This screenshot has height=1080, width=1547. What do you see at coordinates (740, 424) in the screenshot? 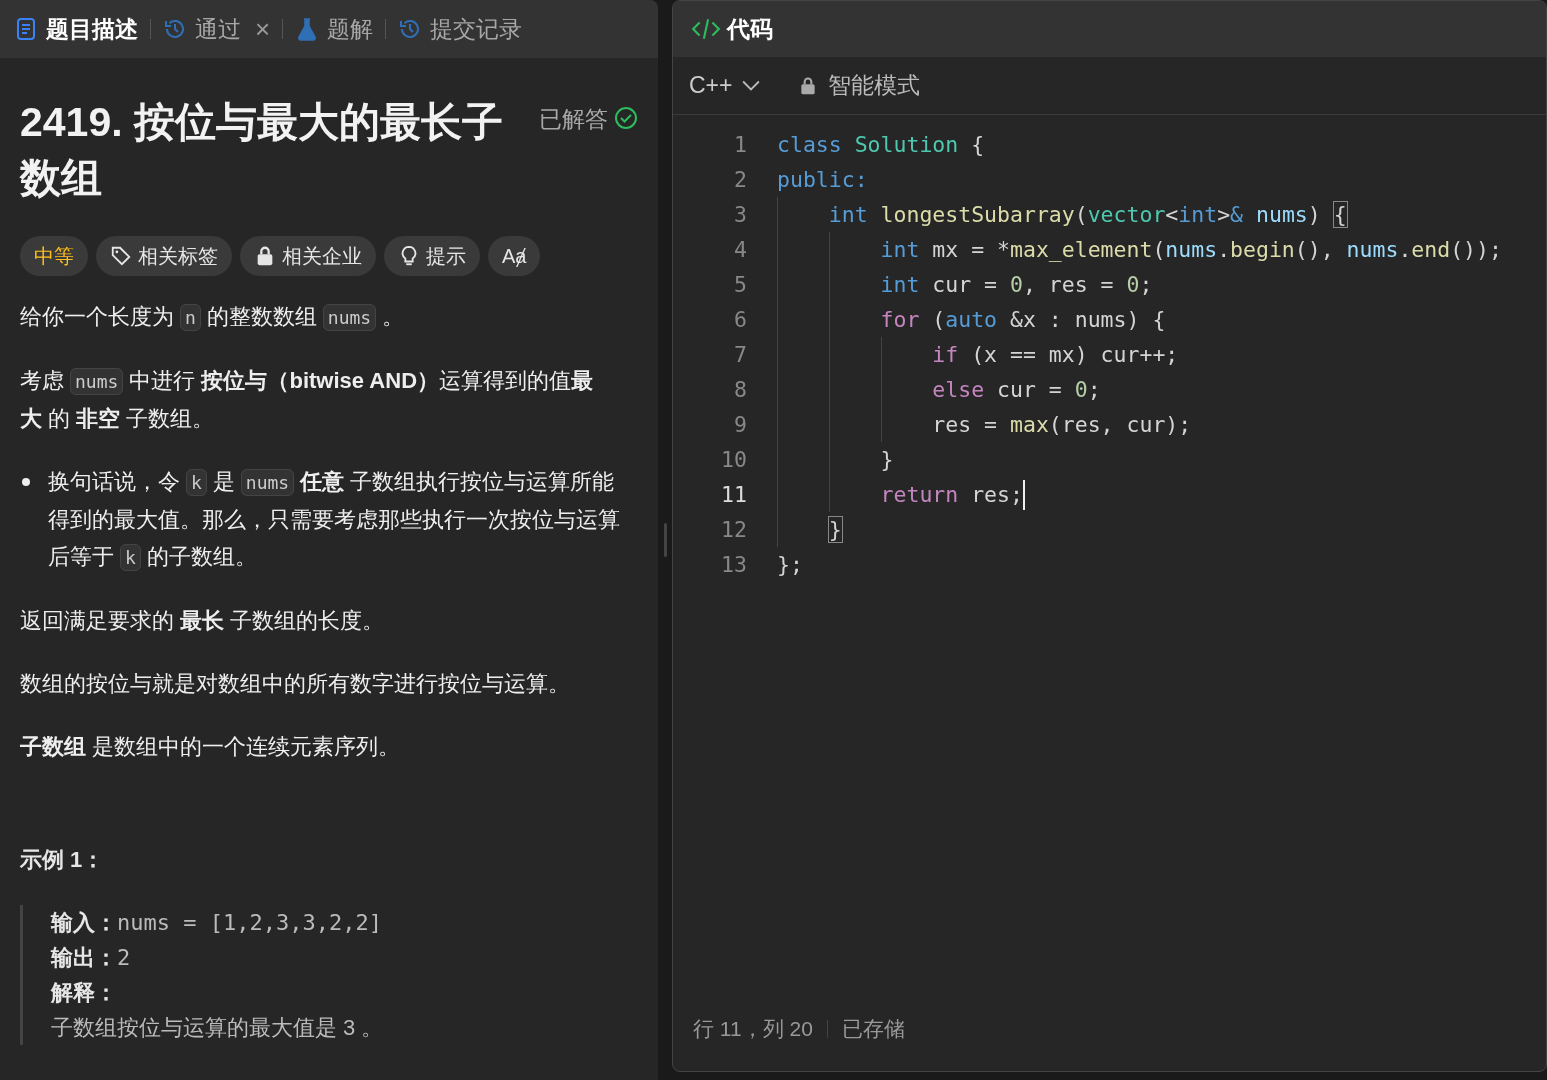
I see `line-number: 9` at bounding box center [740, 424].